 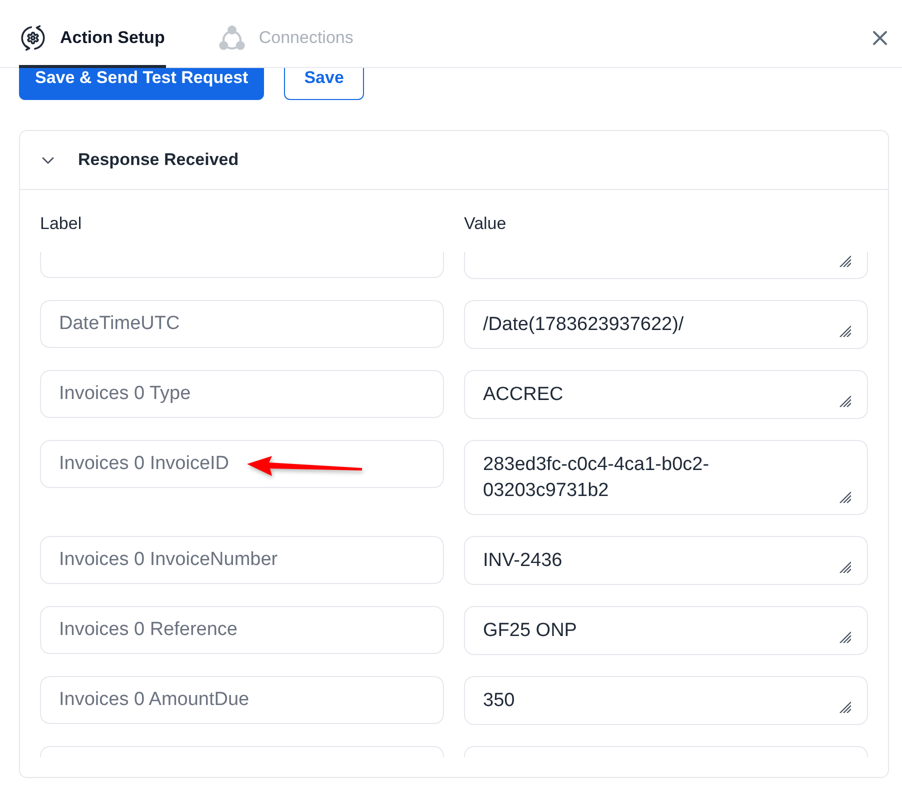 I want to click on label-field: Invoices 0 Reference, so click(x=242, y=630).